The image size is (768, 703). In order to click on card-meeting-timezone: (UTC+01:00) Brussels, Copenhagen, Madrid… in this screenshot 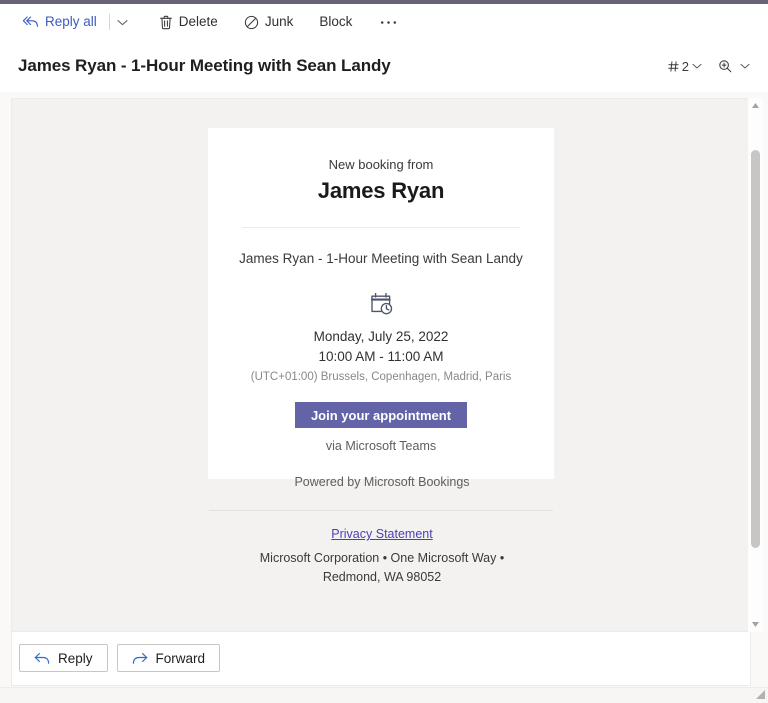, I will do `click(381, 377)`.